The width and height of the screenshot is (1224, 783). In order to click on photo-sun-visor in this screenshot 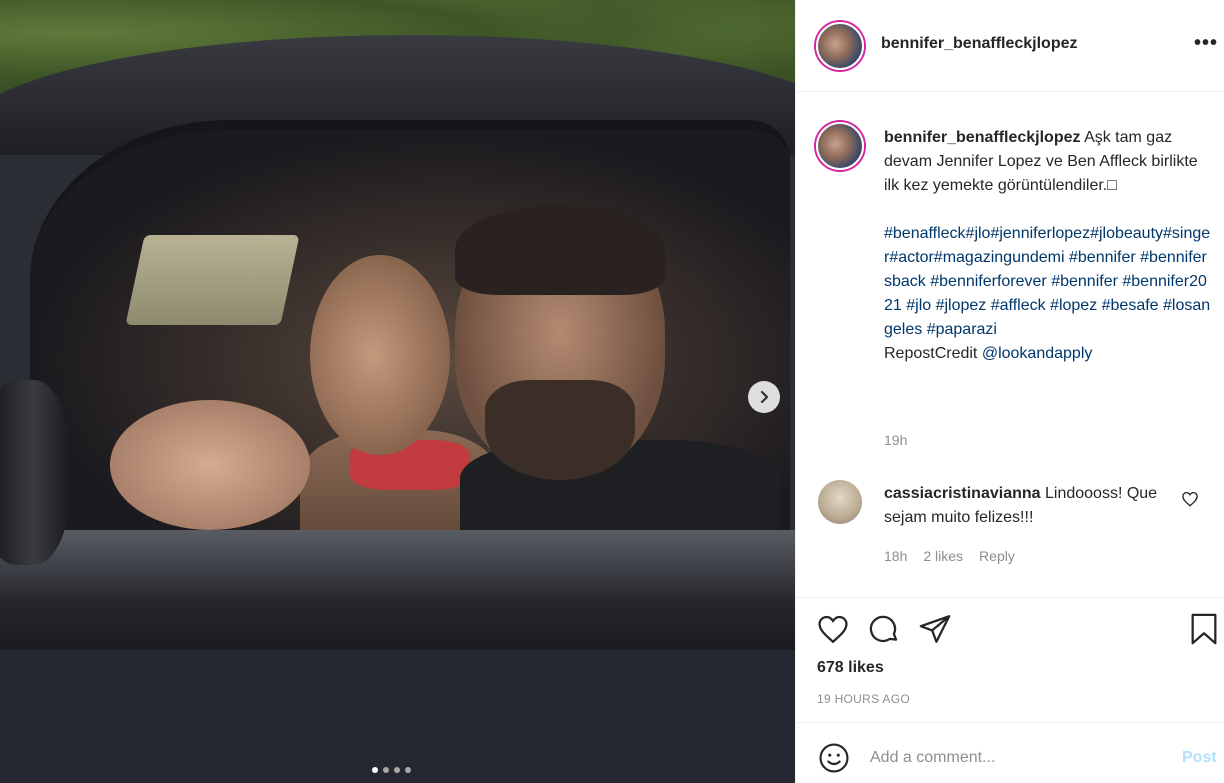, I will do `click(212, 280)`.